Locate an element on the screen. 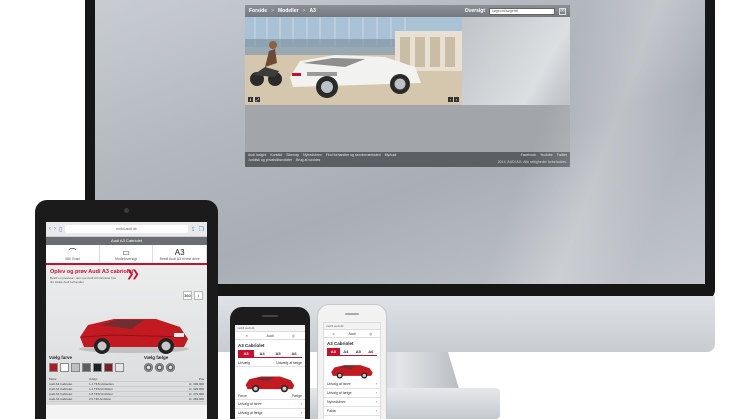 The width and height of the screenshot is (746, 419). table-cell: Audi A3 Cabriolet is located at coordinates (61, 399).